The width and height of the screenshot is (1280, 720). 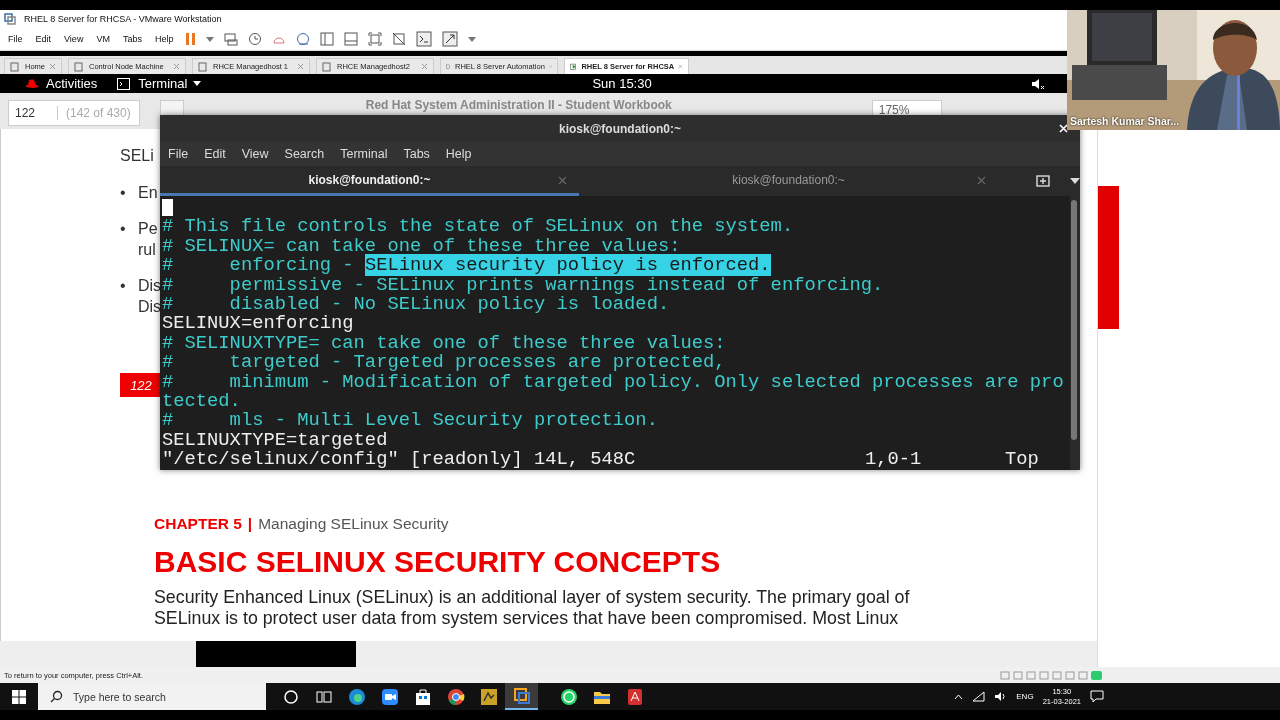 What do you see at coordinates (148, 229) in the screenshot?
I see `text-fragment: Pe` at bounding box center [148, 229].